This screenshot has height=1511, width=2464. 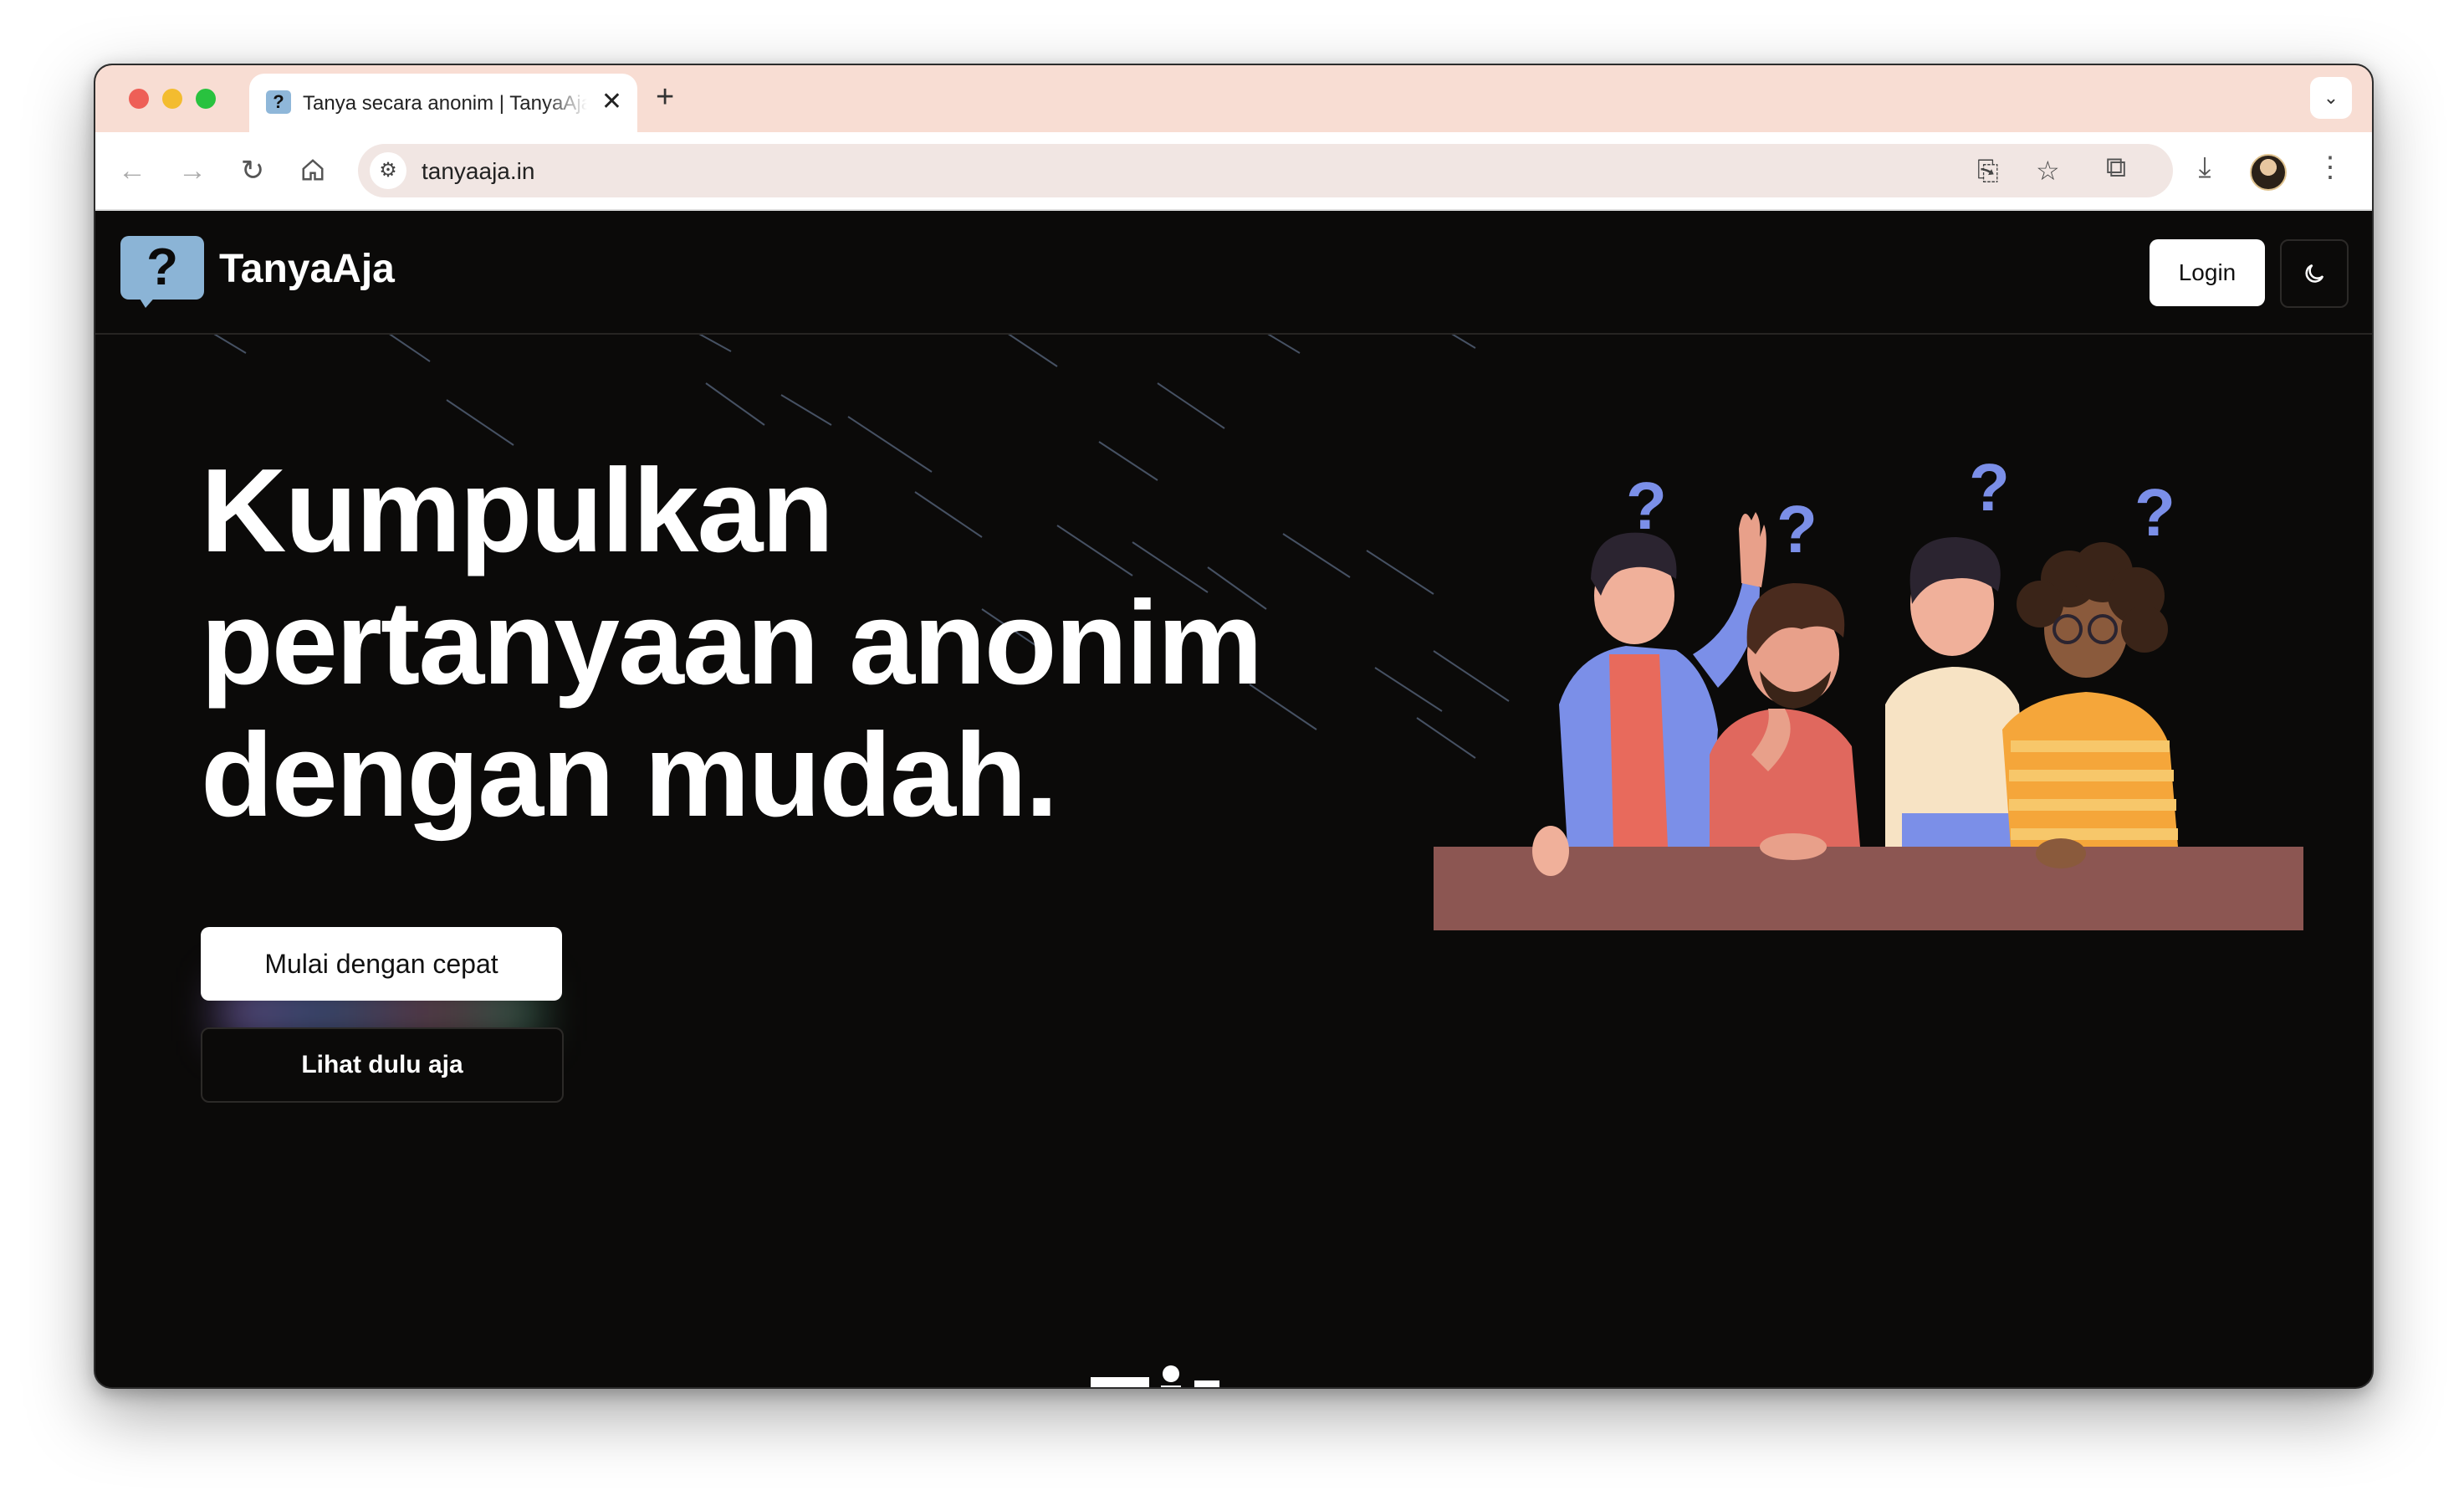 What do you see at coordinates (2331, 98) in the screenshot?
I see `tab-search-button: ⌄` at bounding box center [2331, 98].